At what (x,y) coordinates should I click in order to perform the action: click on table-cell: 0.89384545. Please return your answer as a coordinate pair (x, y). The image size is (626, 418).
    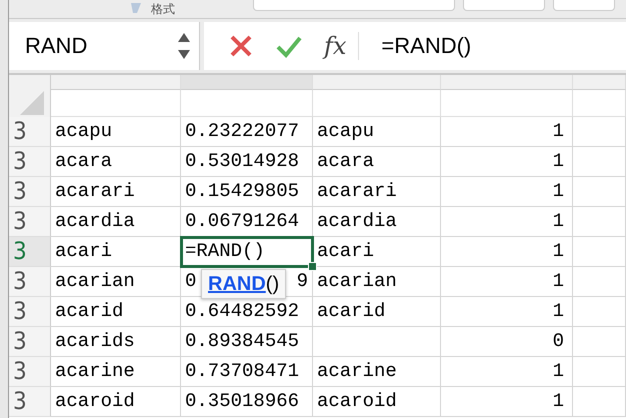
    Looking at the image, I should click on (247, 342).